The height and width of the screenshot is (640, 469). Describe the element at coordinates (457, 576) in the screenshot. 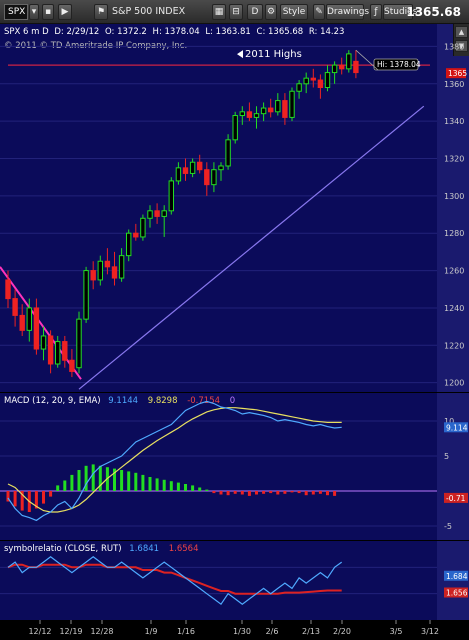

I see `relation-badge-1-label: 1.684` at that location.